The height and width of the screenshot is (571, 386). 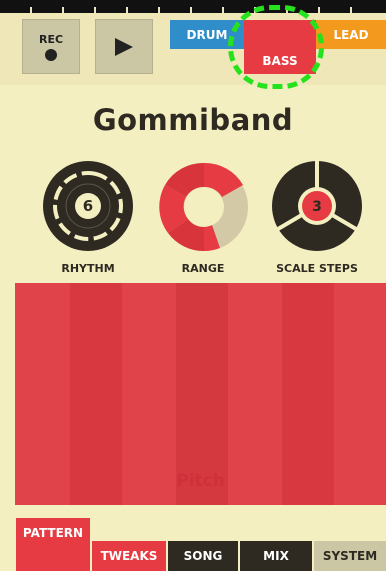 I want to click on record-label: REC, so click(x=51, y=39).